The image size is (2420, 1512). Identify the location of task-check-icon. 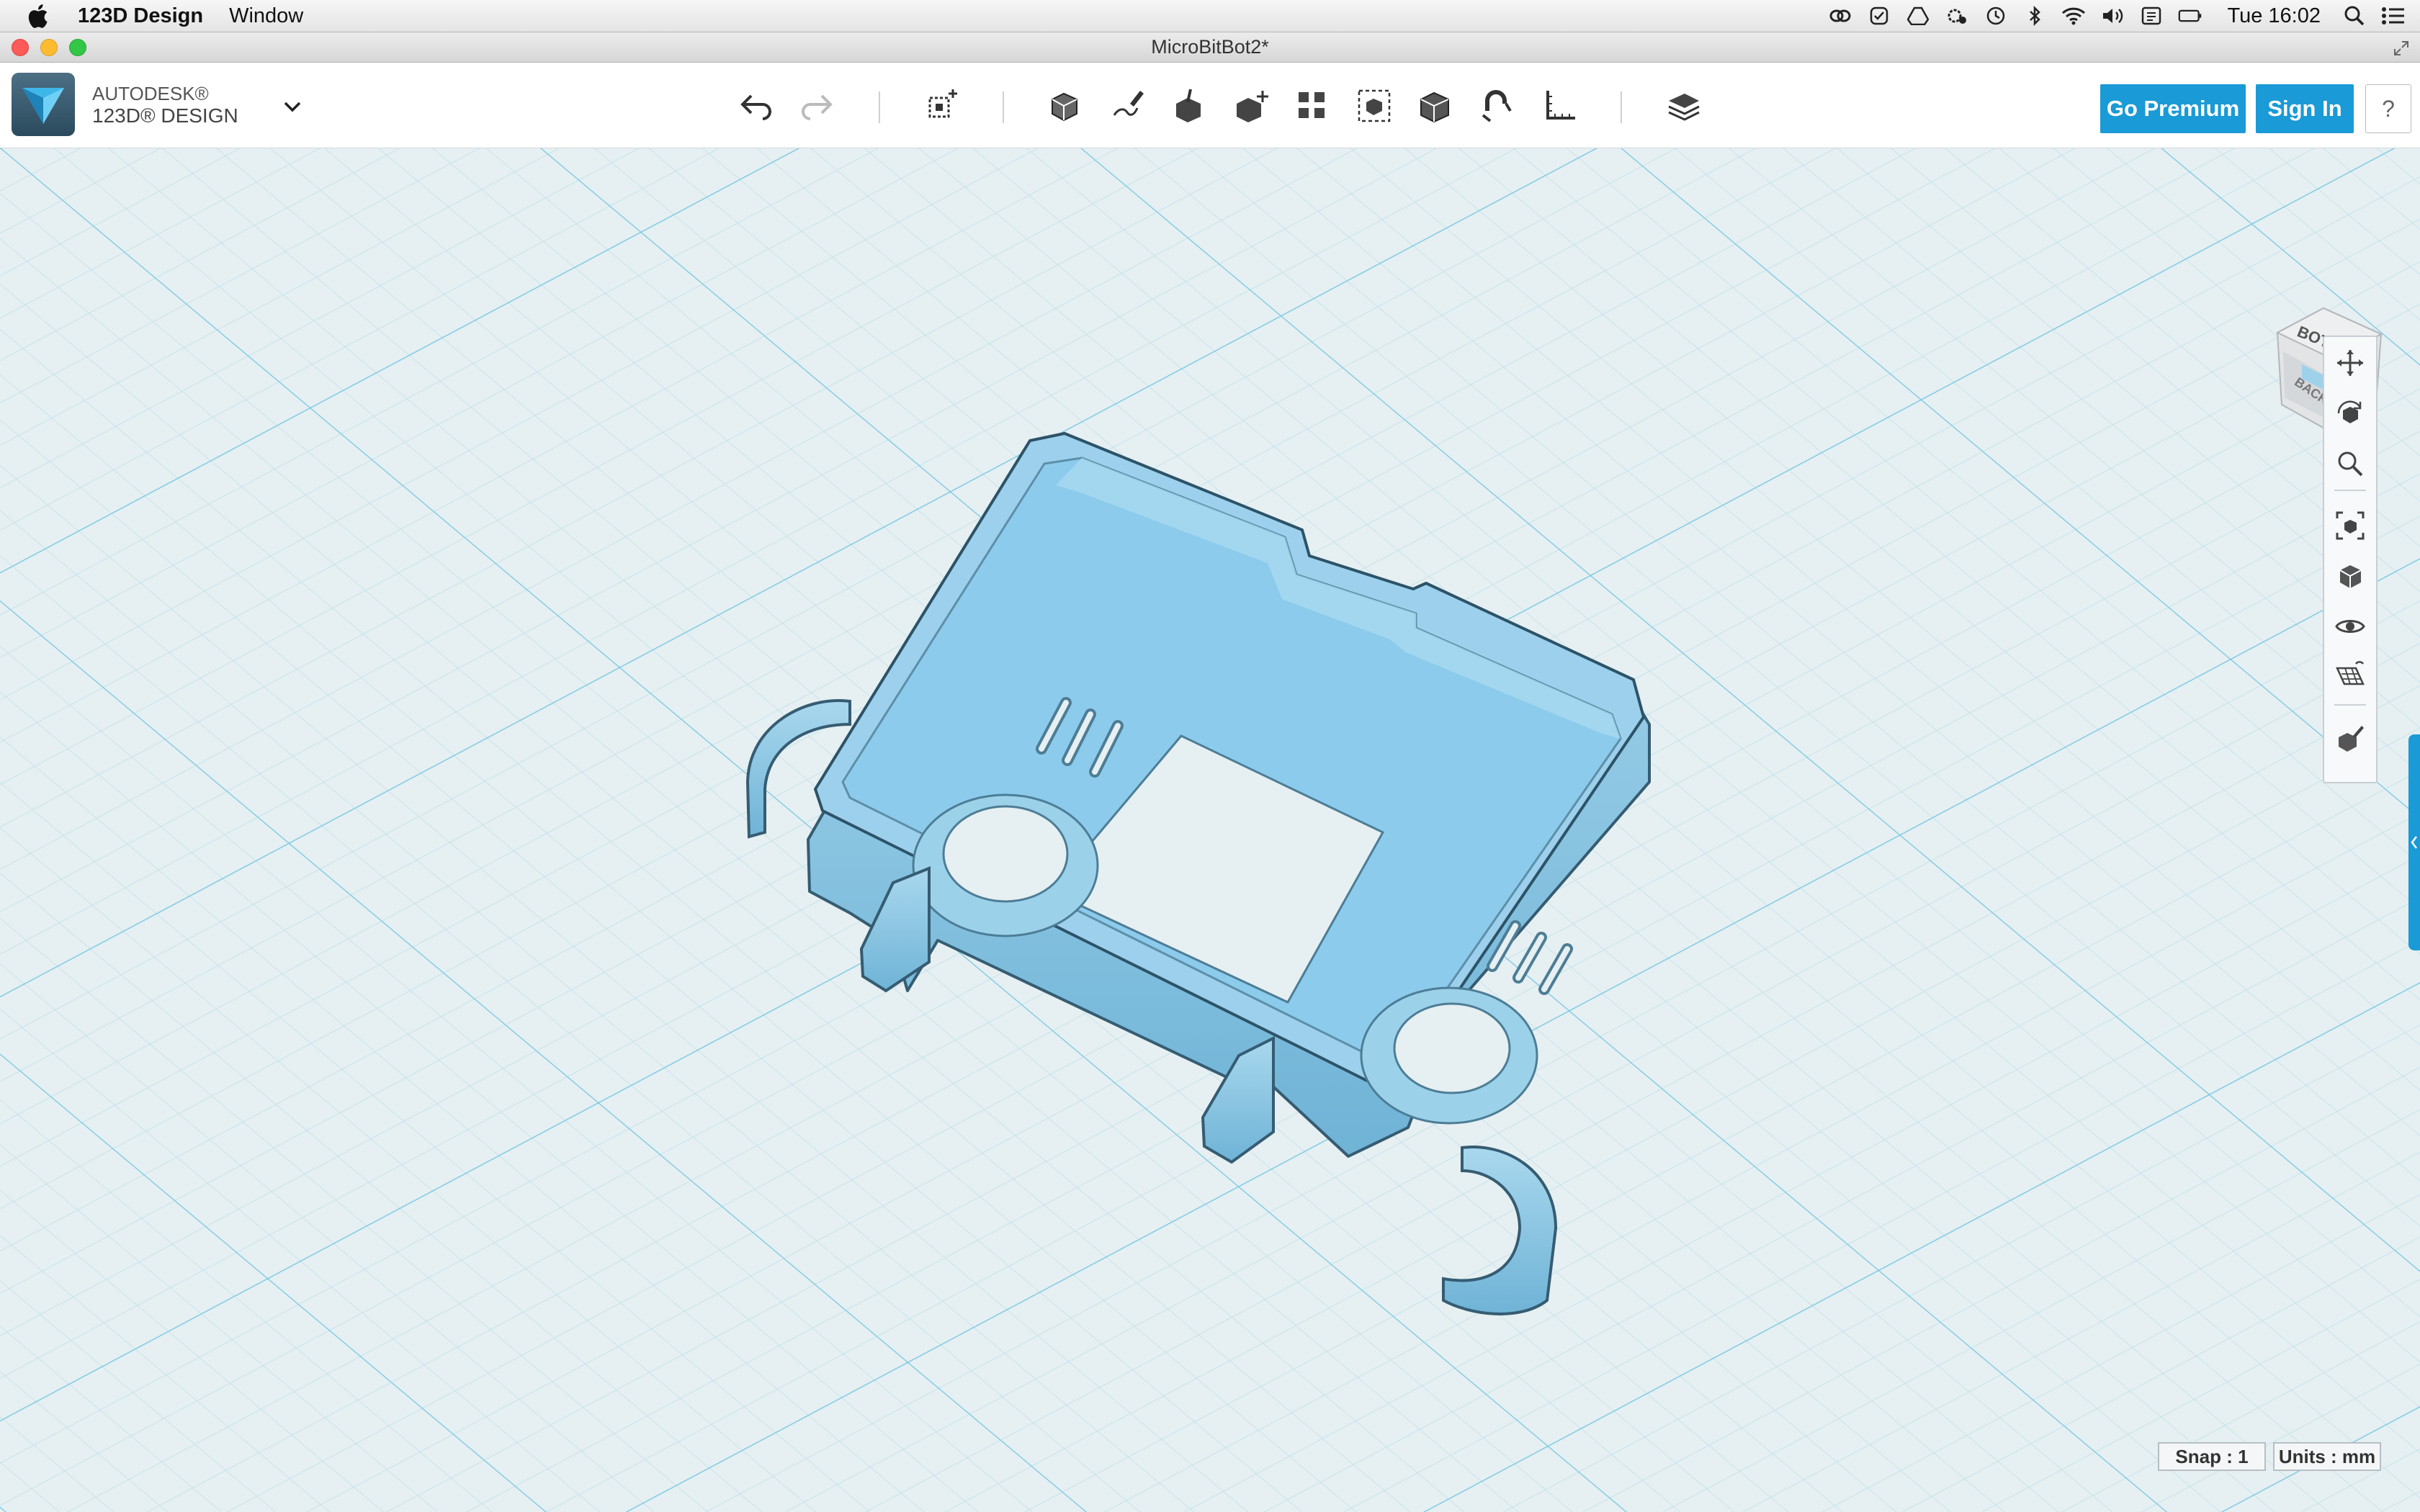
(1879, 16).